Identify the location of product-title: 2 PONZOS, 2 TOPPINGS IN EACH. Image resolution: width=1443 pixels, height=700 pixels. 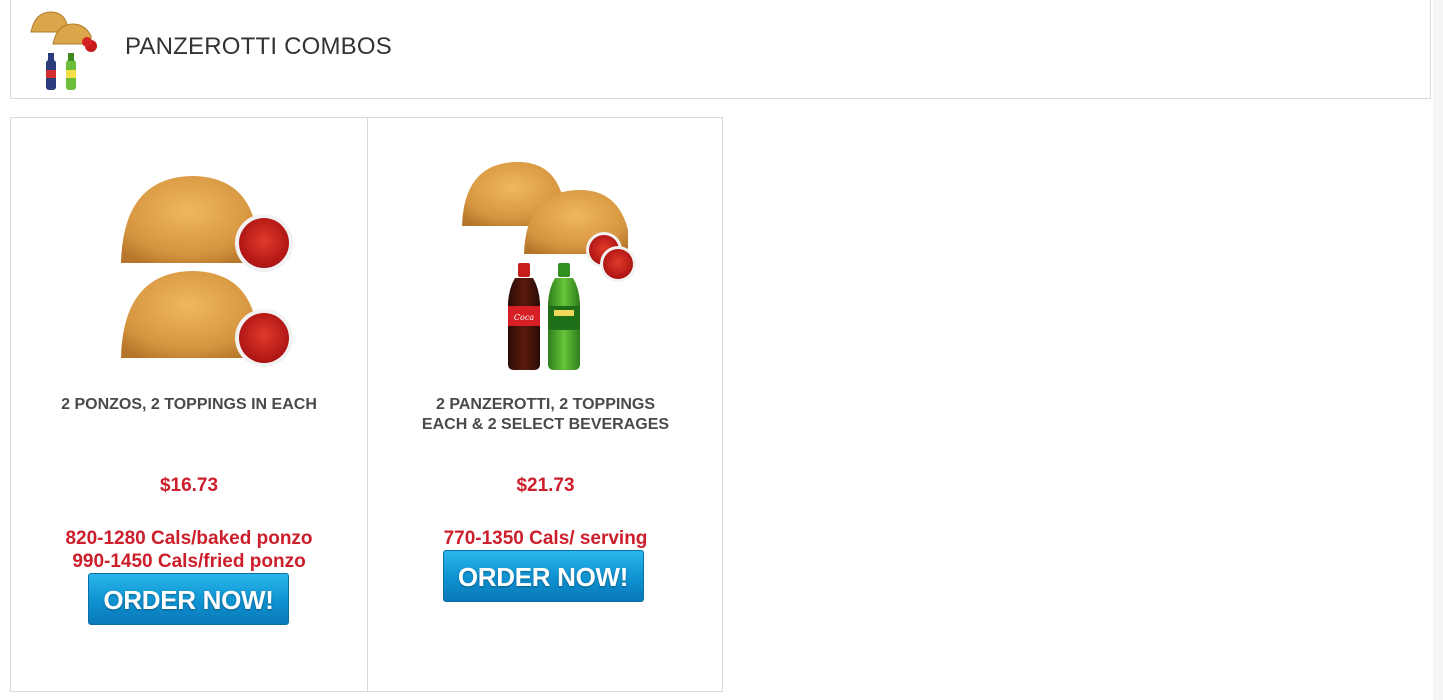
(189, 404).